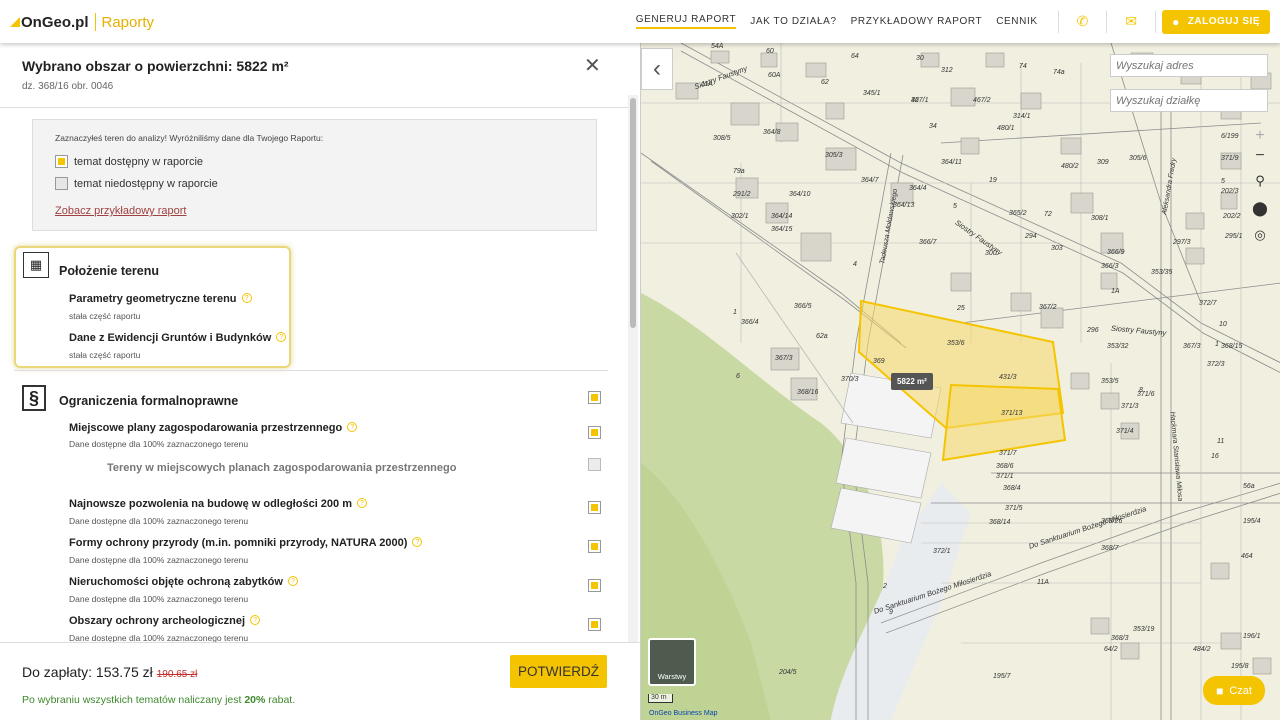 This screenshot has width=1280, height=720. I want to click on parcel-number: 202/3, so click(1230, 191).